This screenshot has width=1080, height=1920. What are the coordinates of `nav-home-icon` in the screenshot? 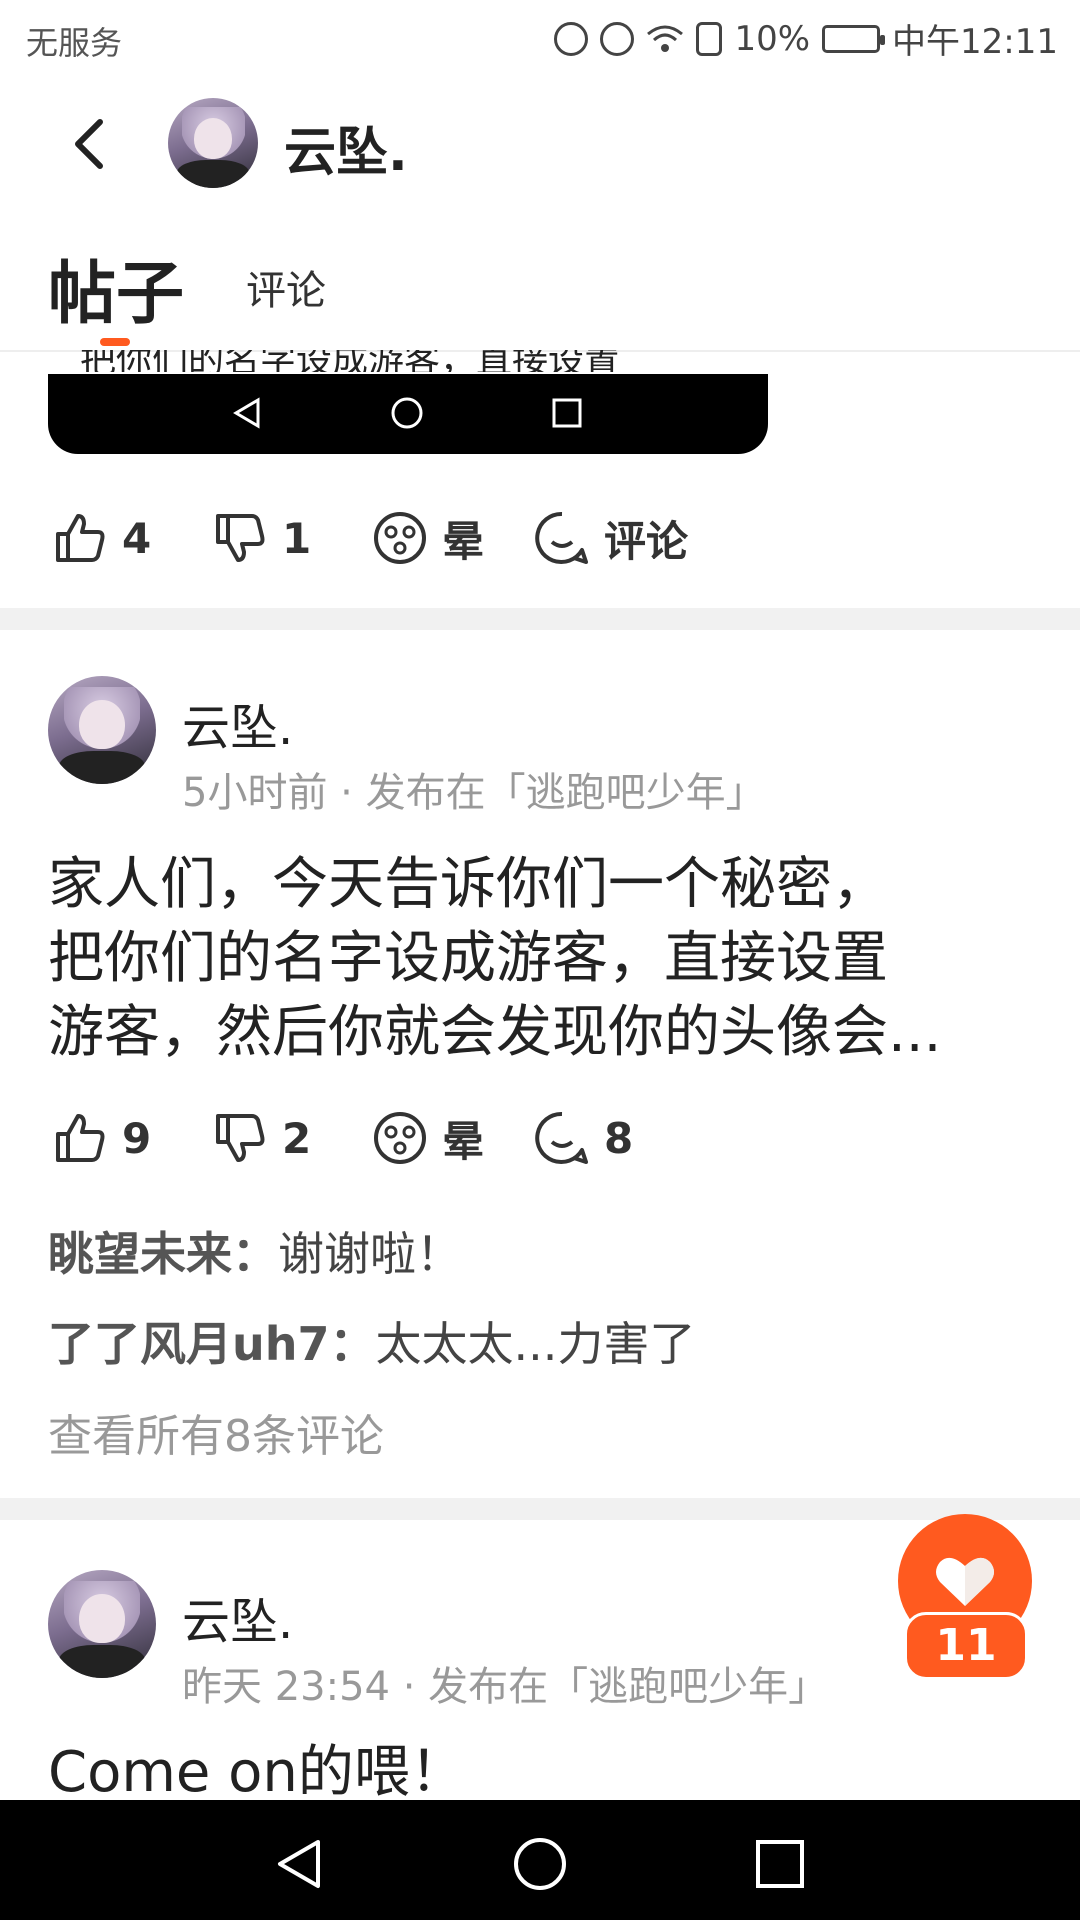 It's located at (540, 1864).